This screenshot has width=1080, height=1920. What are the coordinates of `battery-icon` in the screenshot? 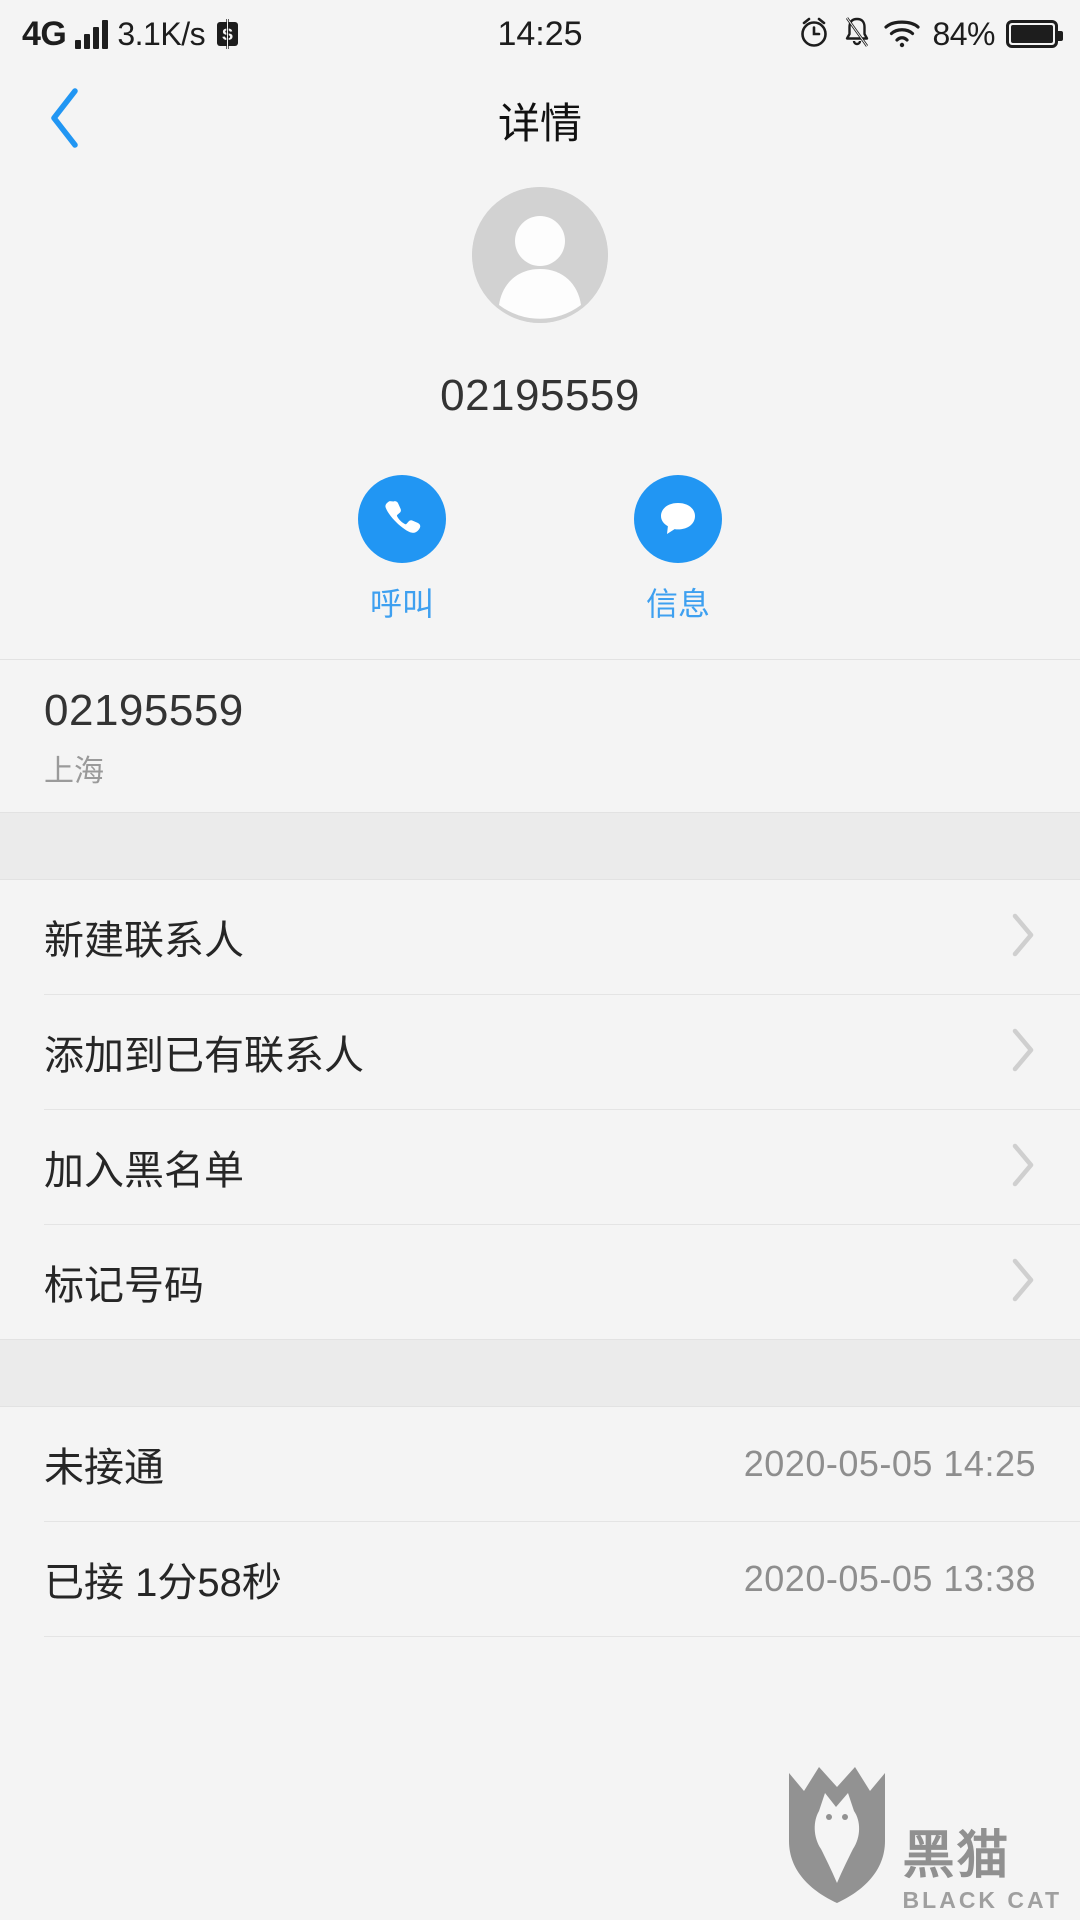 It's located at (1034, 34).